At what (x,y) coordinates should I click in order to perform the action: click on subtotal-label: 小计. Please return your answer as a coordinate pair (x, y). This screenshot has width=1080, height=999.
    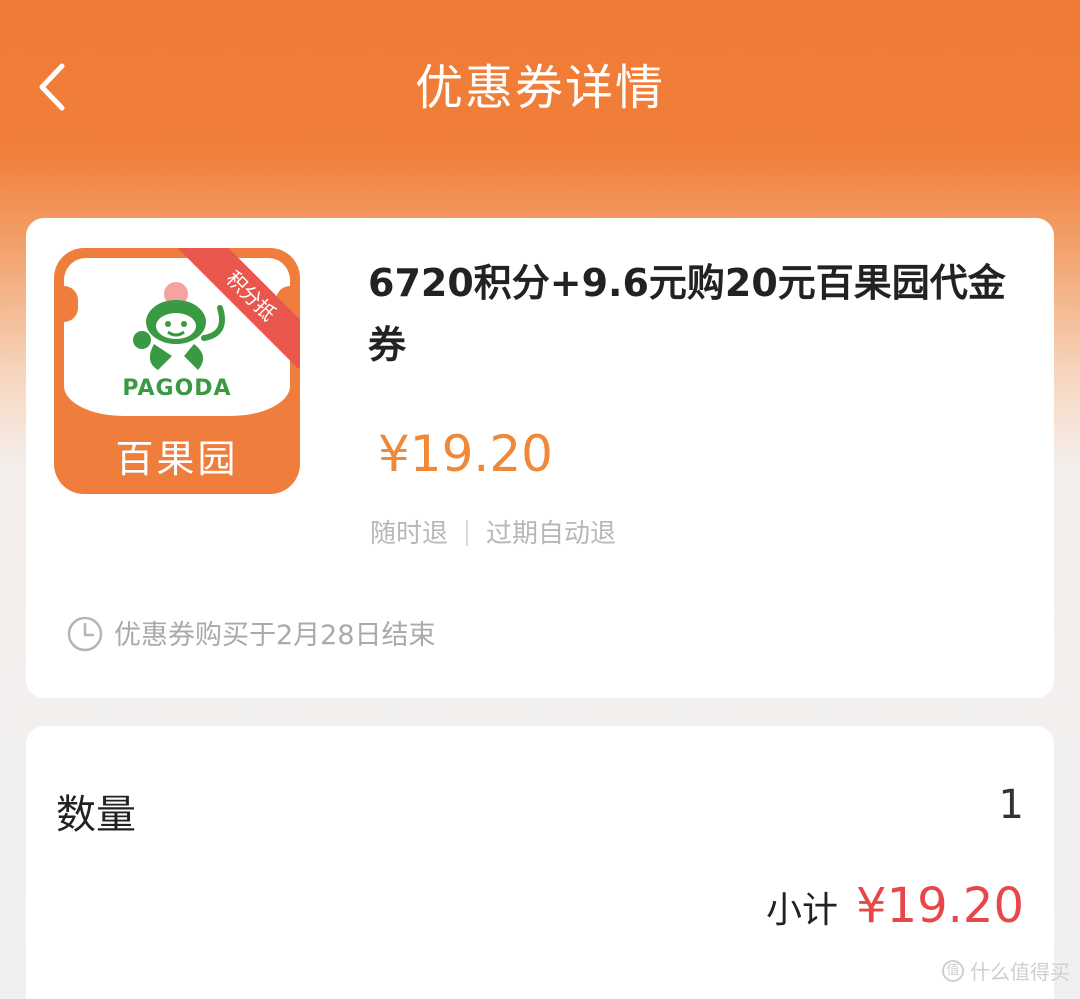
    Looking at the image, I should click on (802, 910).